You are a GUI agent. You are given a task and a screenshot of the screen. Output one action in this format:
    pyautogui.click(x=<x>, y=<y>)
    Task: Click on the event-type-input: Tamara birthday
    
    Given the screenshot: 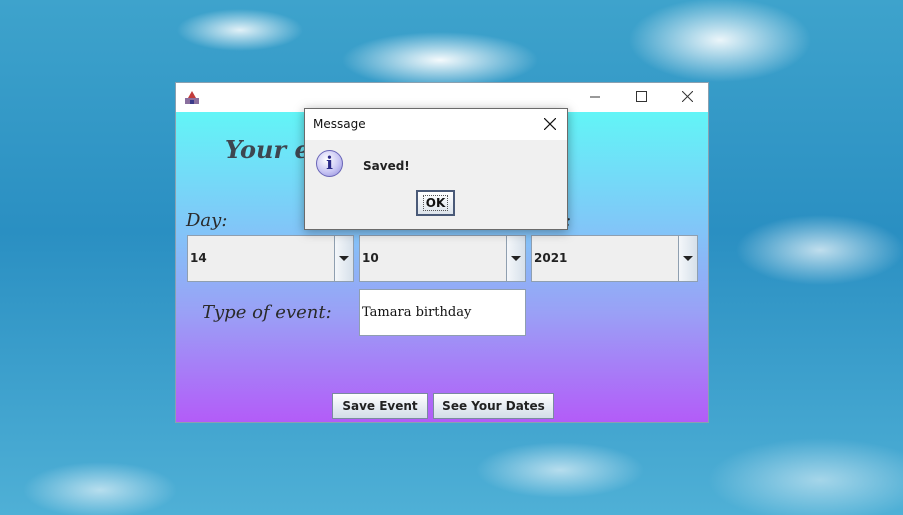 What is the action you would take?
    pyautogui.click(x=442, y=312)
    